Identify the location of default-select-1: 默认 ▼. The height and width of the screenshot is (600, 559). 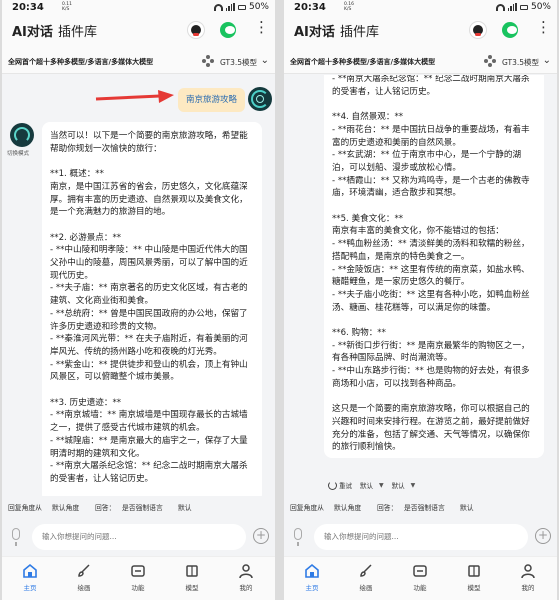
(372, 485).